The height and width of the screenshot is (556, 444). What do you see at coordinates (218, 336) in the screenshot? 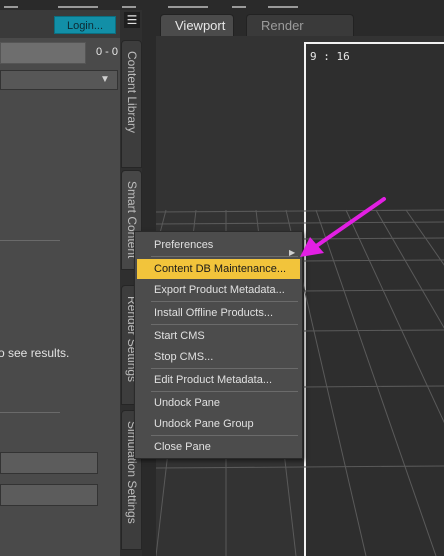
I see `menu-item-start-cms: Start CMS` at bounding box center [218, 336].